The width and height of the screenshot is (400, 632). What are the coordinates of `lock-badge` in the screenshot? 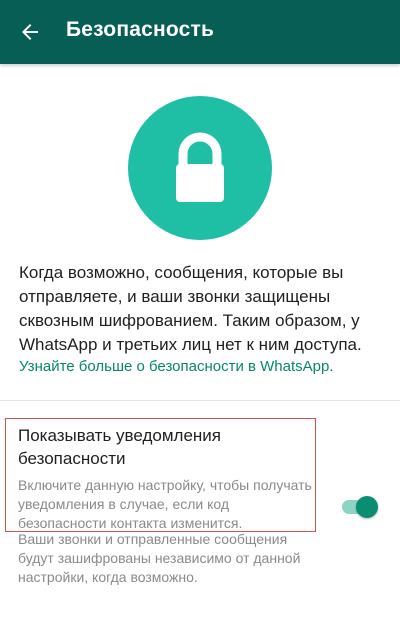 It's located at (200, 168).